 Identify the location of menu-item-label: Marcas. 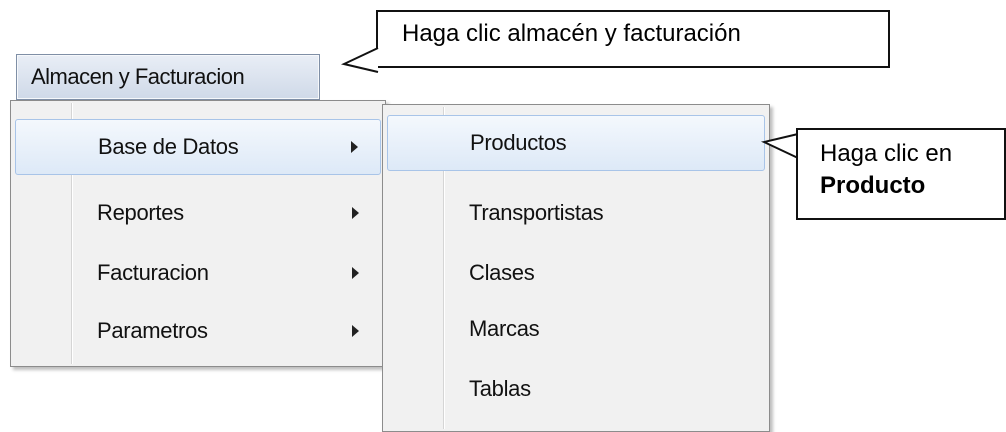
(504, 328).